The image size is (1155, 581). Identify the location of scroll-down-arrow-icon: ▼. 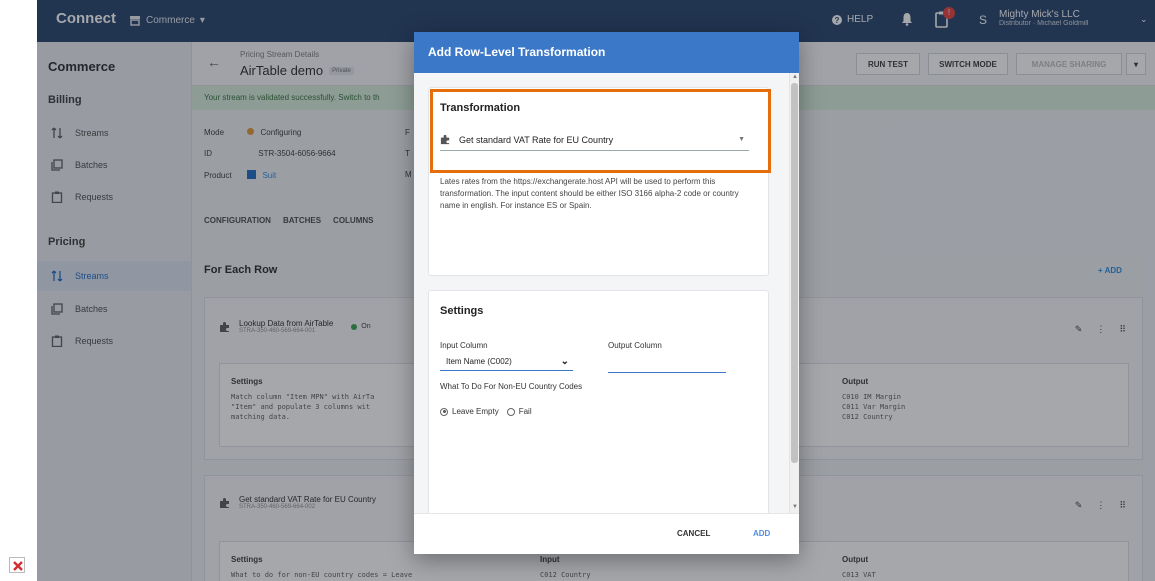
(795, 507).